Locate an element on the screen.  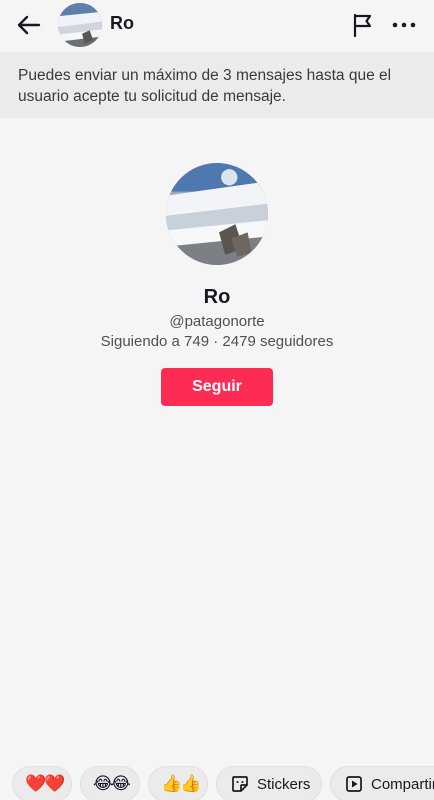
sticker-icon is located at coordinates (240, 784).